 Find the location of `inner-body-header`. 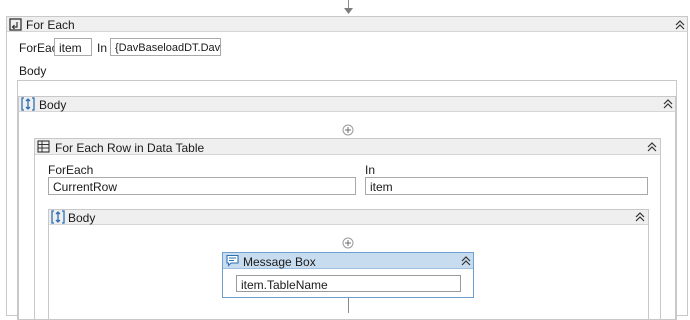

inner-body-header is located at coordinates (348, 217).